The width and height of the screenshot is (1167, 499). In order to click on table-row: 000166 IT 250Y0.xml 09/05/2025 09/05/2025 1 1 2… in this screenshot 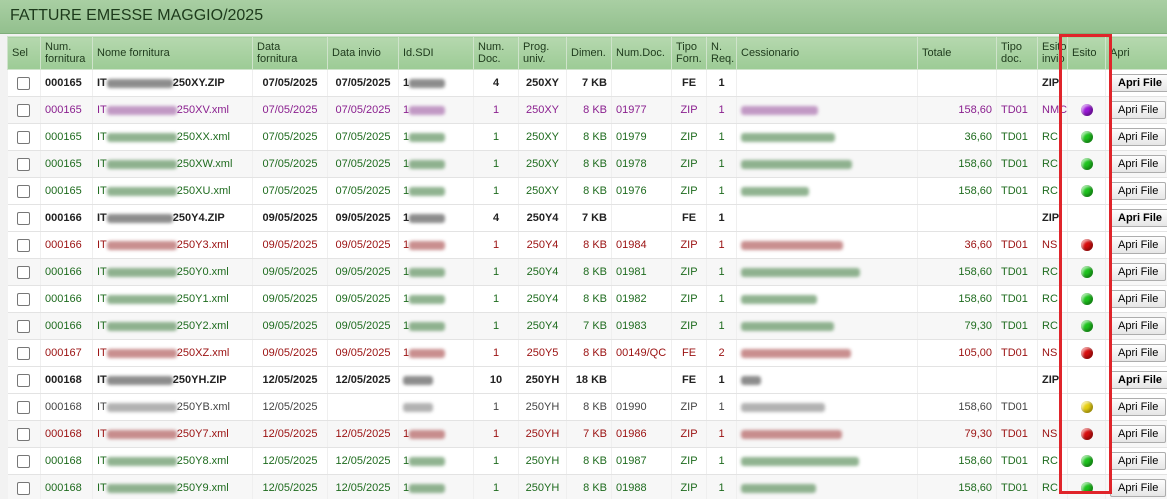, I will do `click(587, 272)`.